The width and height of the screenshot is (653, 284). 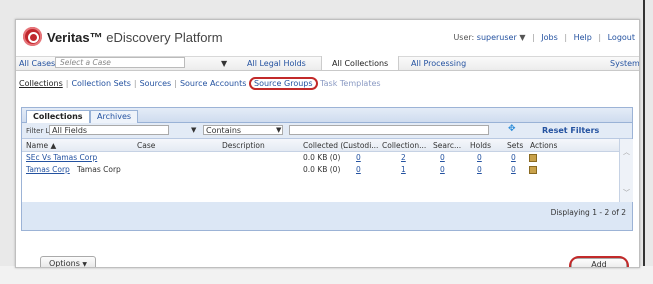 I want to click on grid-scrollbar: ︿ ﹀, so click(x=626, y=170).